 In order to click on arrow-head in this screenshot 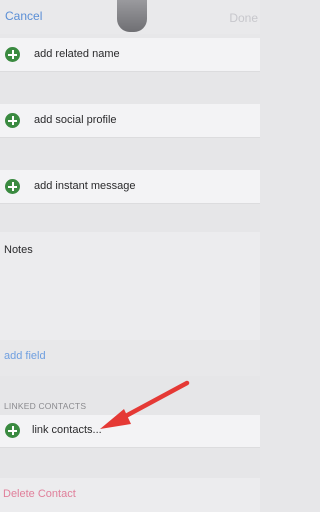, I will do `click(115, 419)`.